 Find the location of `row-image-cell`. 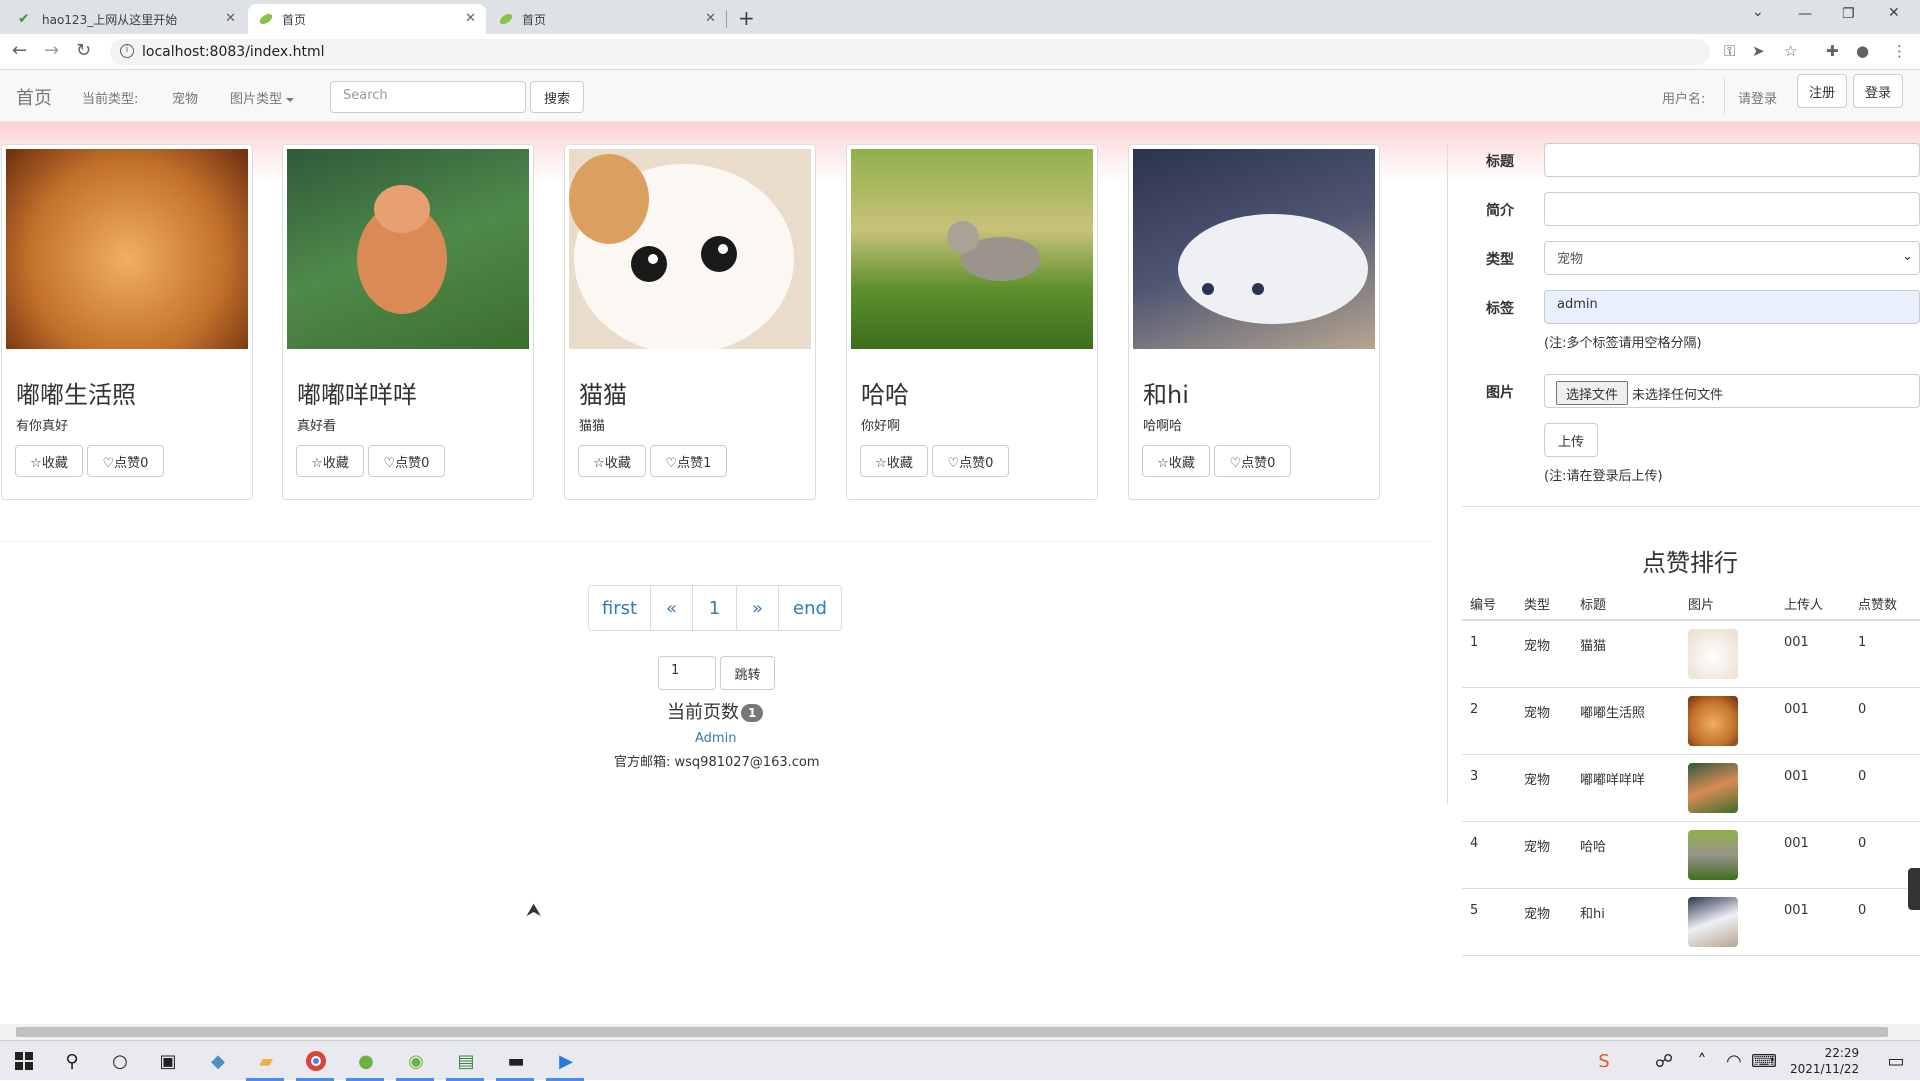

row-image-cell is located at coordinates (1728, 721).